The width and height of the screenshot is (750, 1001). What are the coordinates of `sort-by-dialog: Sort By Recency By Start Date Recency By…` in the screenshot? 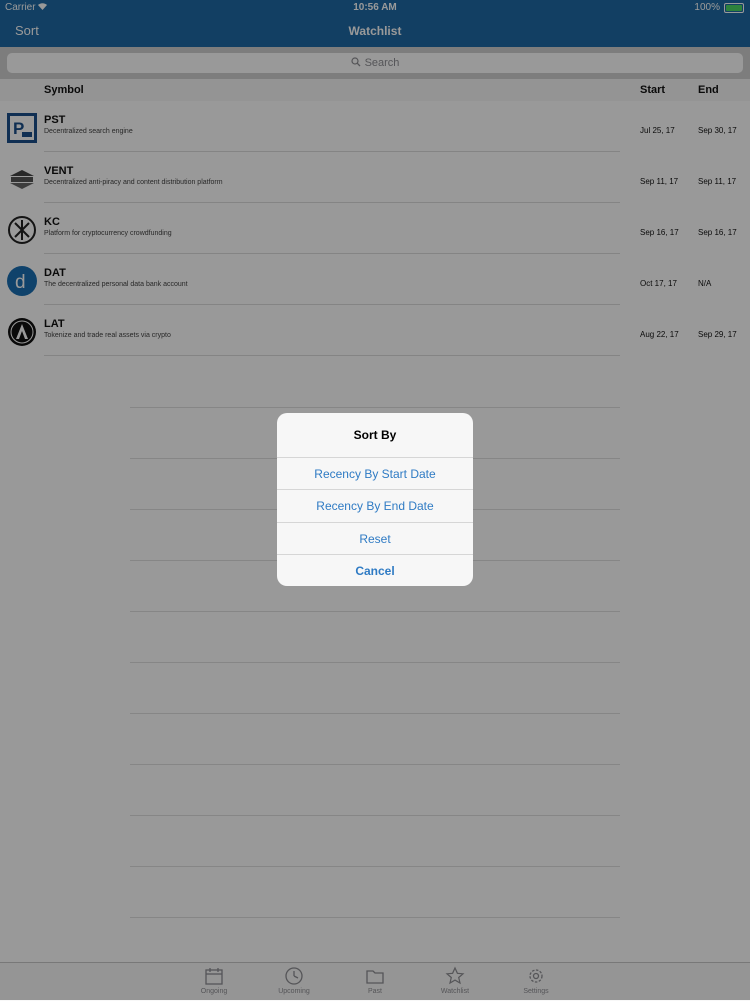 It's located at (375, 499).